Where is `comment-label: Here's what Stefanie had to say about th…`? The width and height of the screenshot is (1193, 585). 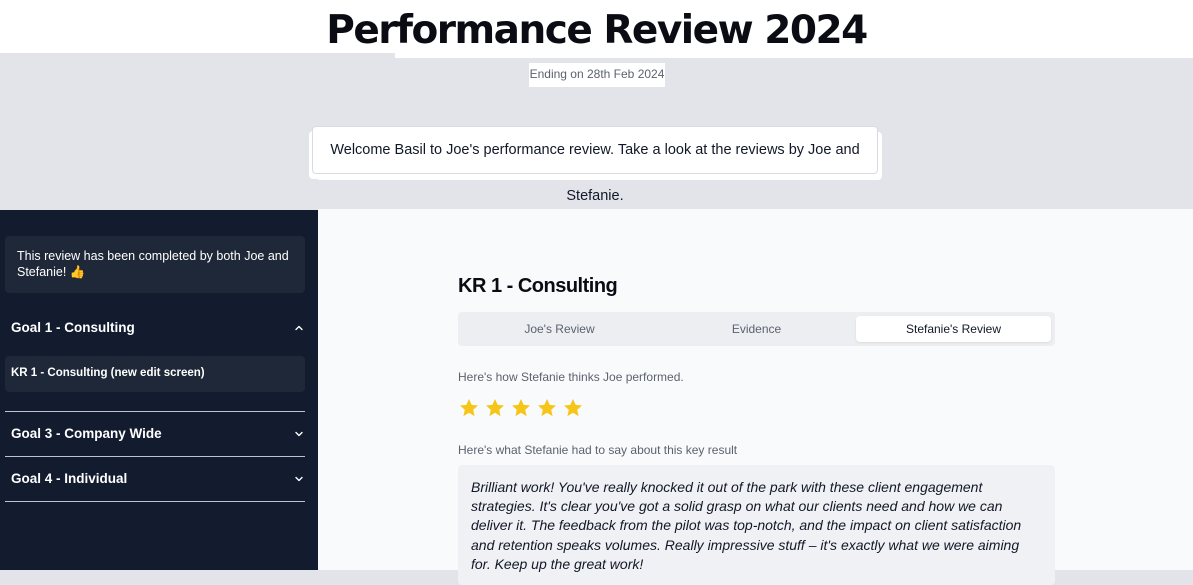 comment-label: Here's what Stefanie had to say about th… is located at coordinates (598, 450).